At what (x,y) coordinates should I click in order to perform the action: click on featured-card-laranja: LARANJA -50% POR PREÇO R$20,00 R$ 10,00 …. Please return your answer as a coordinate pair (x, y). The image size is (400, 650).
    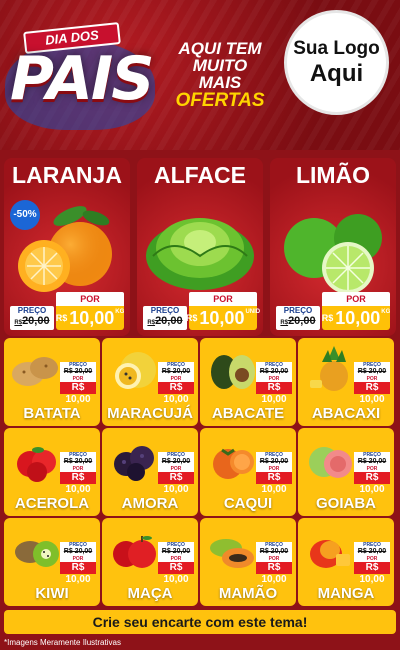
    Looking at the image, I should click on (67, 247).